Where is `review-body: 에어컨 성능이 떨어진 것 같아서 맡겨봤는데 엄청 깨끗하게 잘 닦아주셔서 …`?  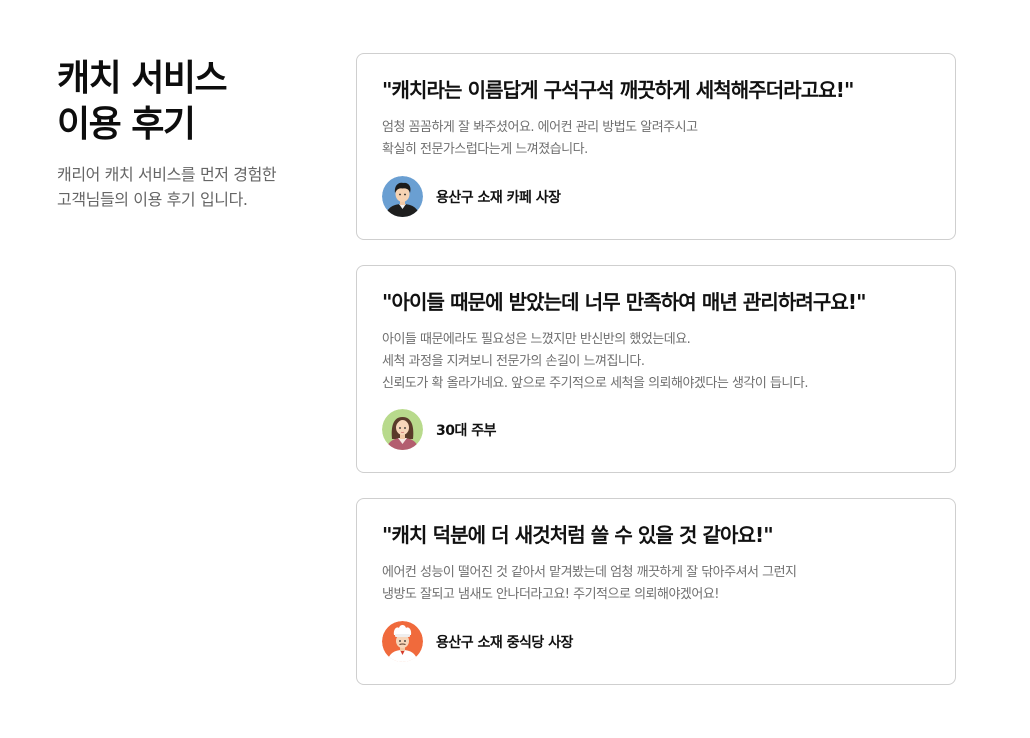
review-body: 에어컨 성능이 떨어진 것 같아서 맡겨봤는데 엄청 깨끗하게 잘 닦아주셔서 … is located at coordinates (589, 583).